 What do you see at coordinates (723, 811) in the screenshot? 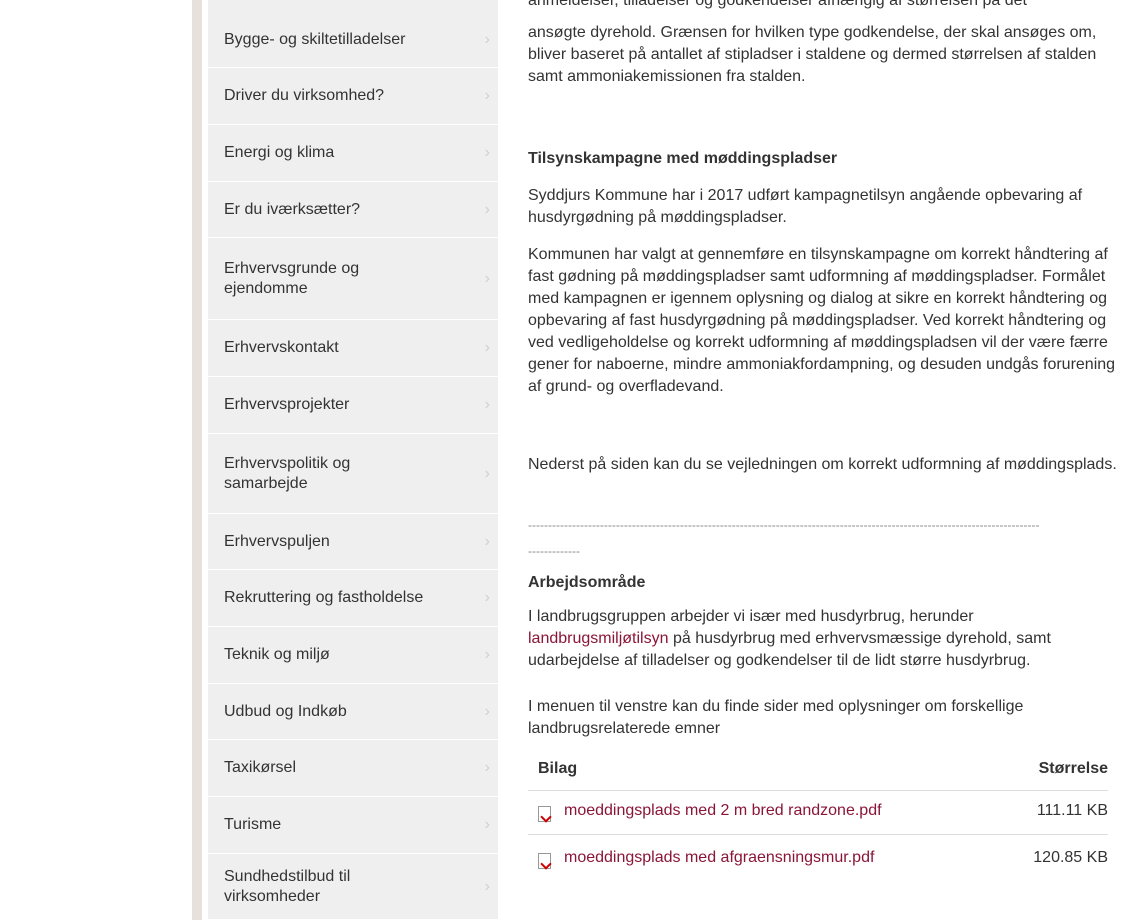
I see `attachment-link: moeddingsplads med 2 m bred randzone.pdf` at bounding box center [723, 811].